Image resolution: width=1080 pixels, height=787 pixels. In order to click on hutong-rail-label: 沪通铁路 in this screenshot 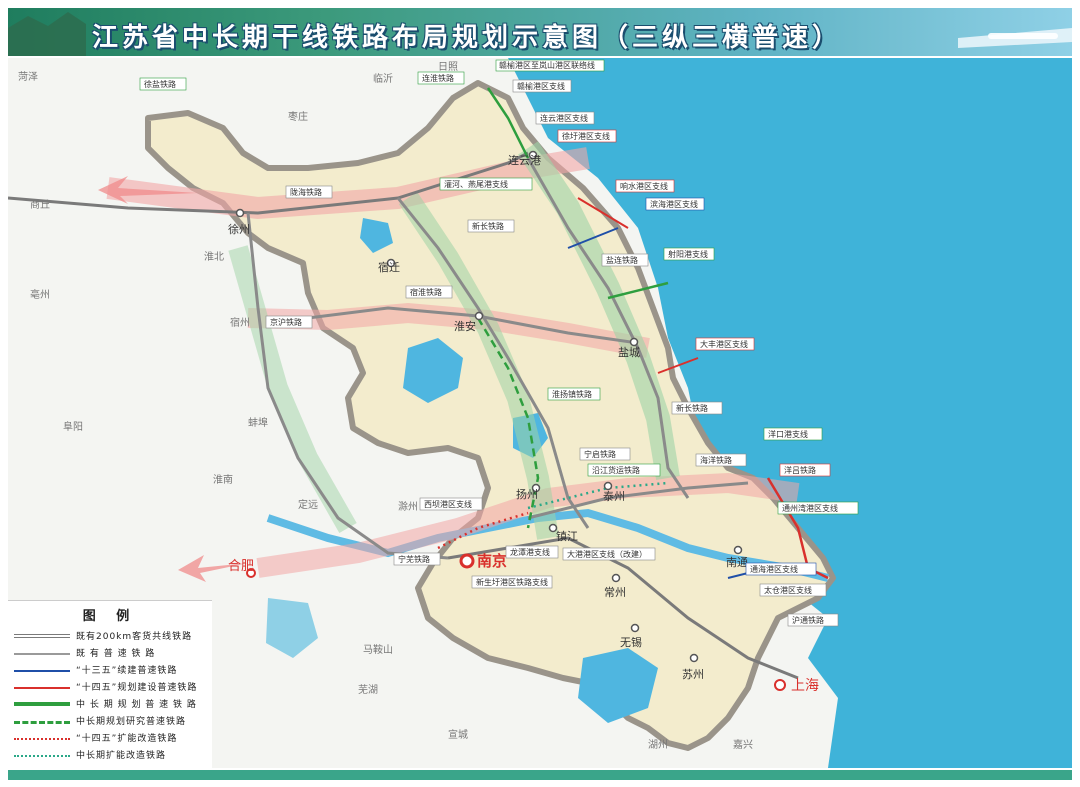, I will do `click(808, 620)`.